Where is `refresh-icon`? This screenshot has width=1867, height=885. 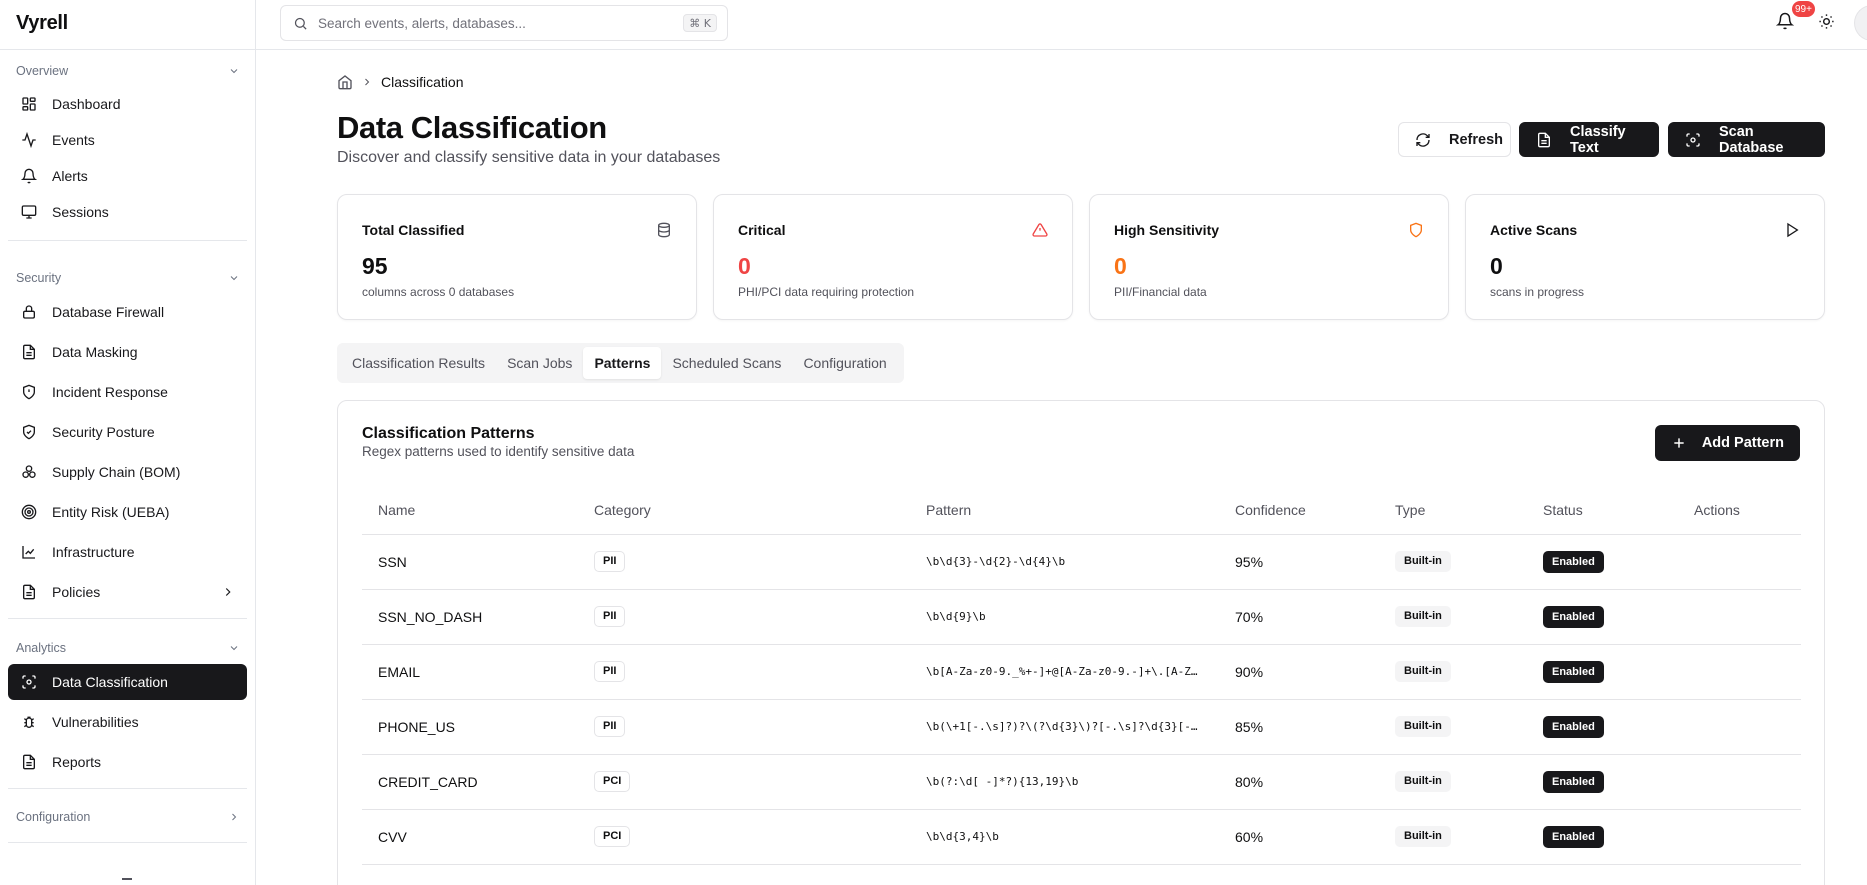
refresh-icon is located at coordinates (1423, 140).